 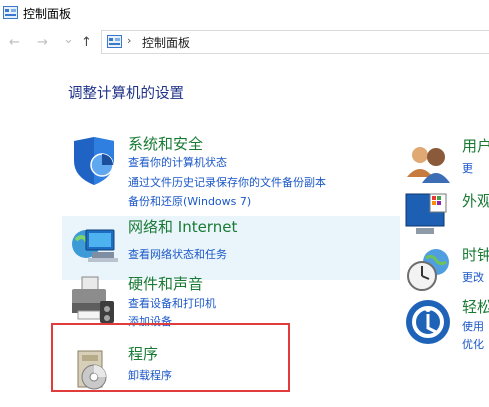 I want to click on forward-button: →, so click(x=42, y=43).